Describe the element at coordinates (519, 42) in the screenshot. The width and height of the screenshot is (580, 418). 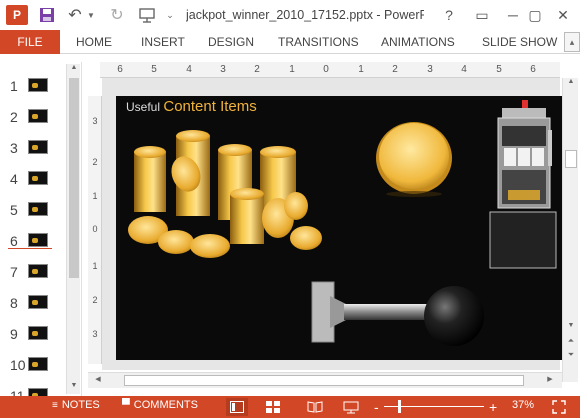
I see `tab-slide-show: SLIDE SHOW` at that location.